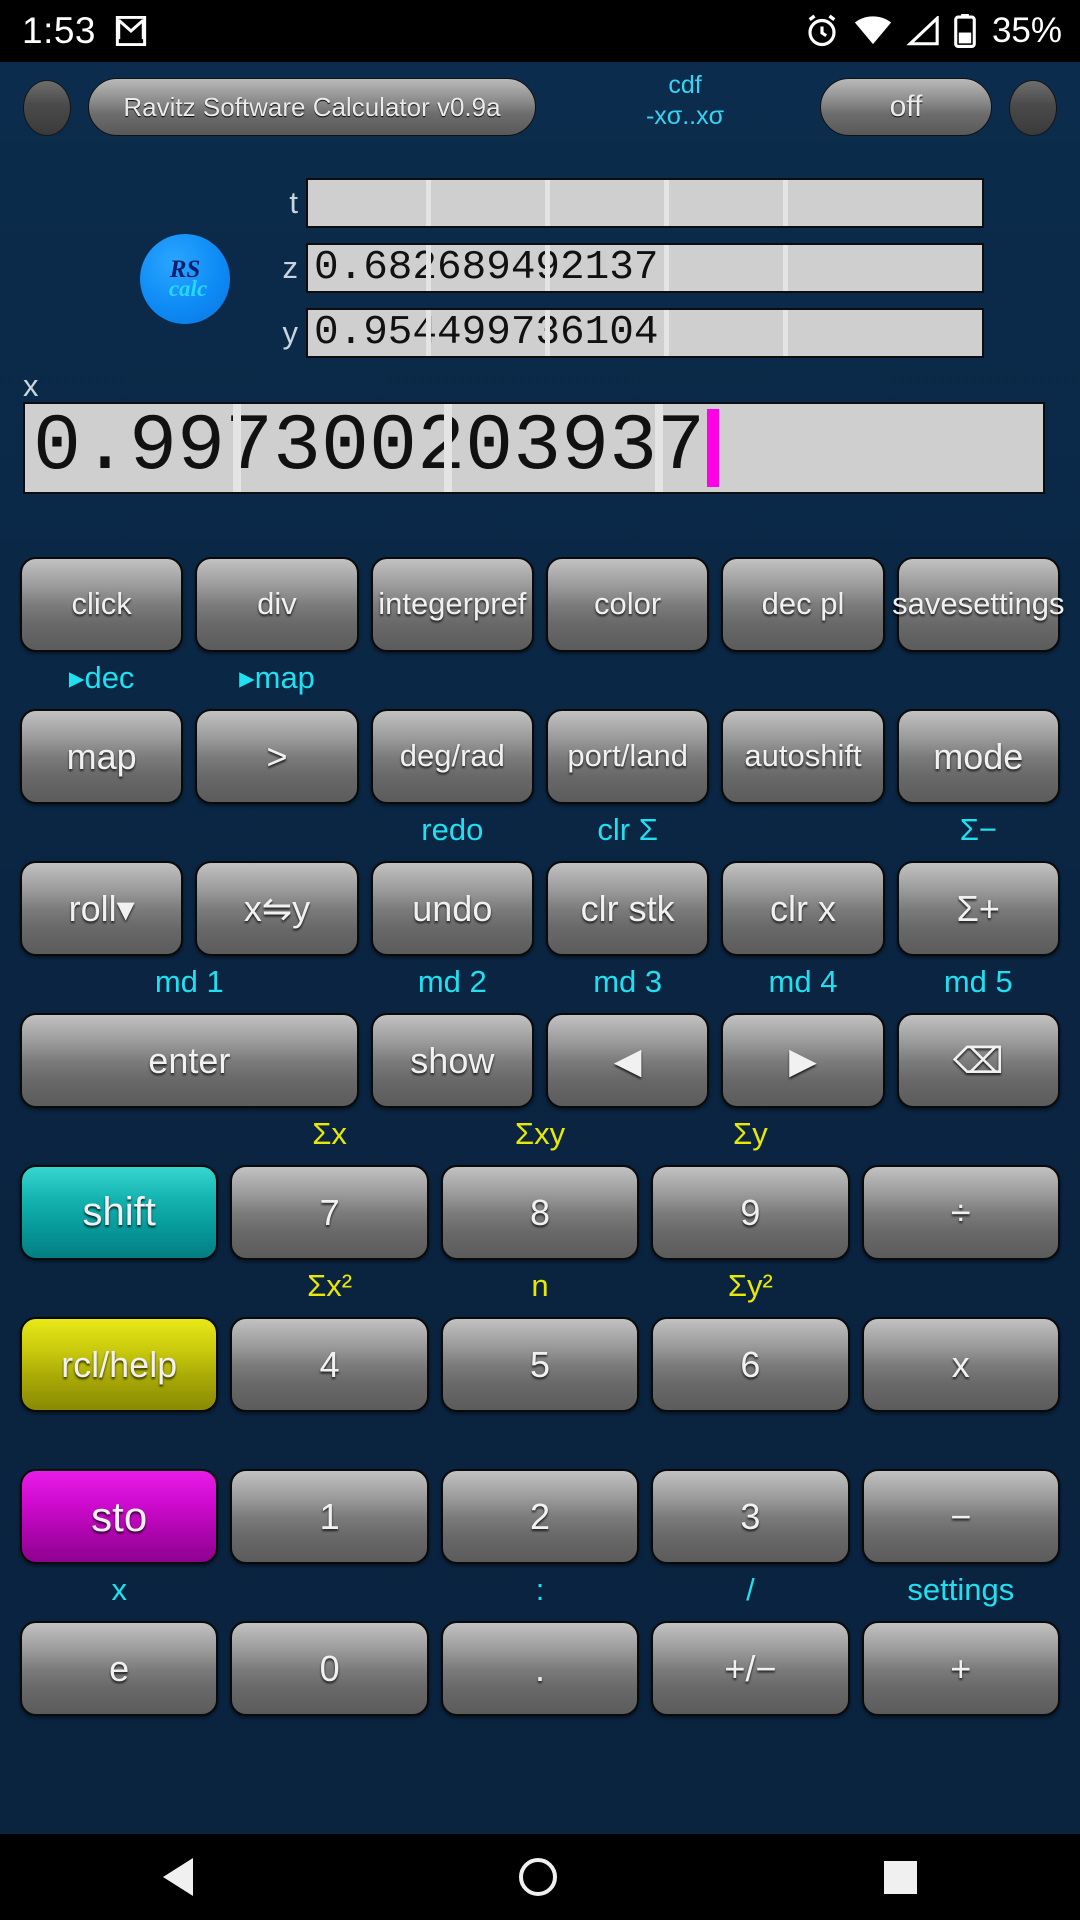  I want to click on register-row-t: t, so click(670, 203).